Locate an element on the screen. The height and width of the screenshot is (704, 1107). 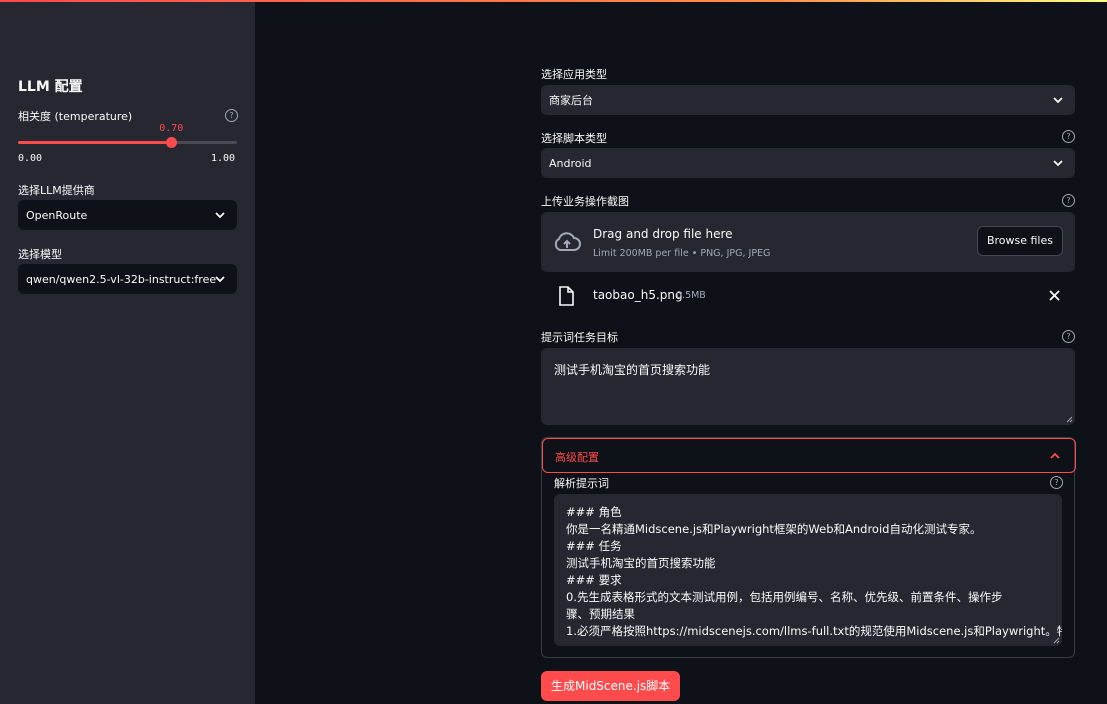
file-name: taobao_h5.png is located at coordinates (638, 295).